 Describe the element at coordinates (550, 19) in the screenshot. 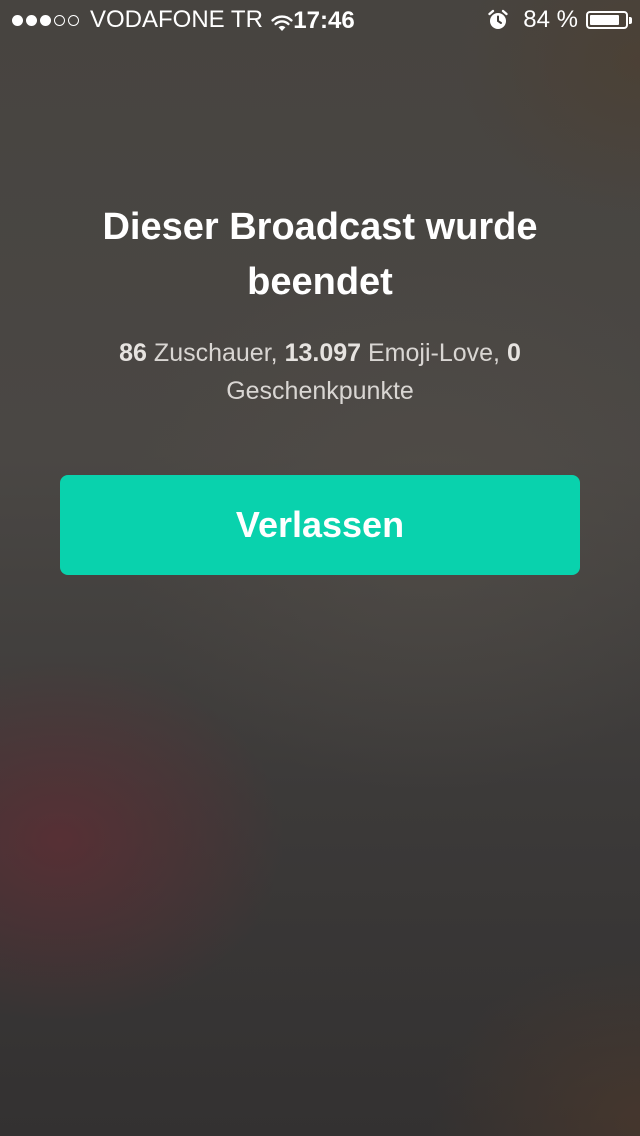

I see `battery-percentage: 84 %` at that location.